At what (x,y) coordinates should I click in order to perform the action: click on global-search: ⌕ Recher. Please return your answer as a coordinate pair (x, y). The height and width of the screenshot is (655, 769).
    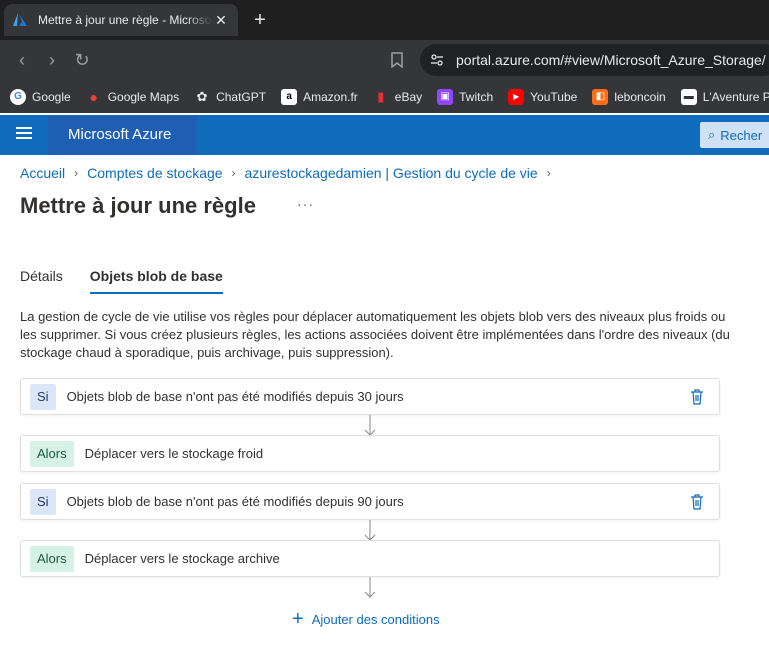
    Looking at the image, I should click on (734, 135).